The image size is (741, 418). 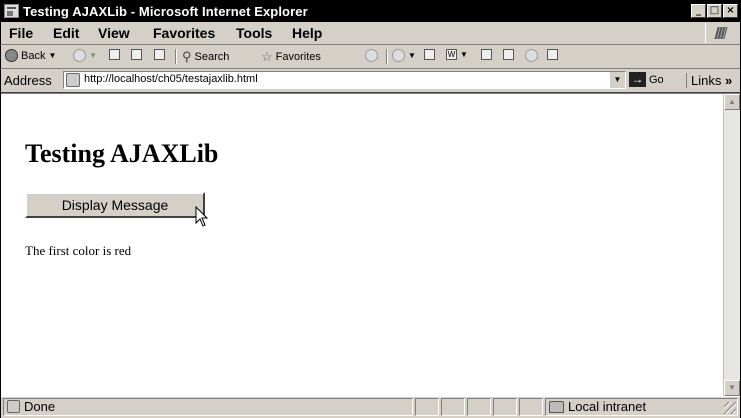 What do you see at coordinates (79, 55) in the screenshot?
I see `forward-icon` at bounding box center [79, 55].